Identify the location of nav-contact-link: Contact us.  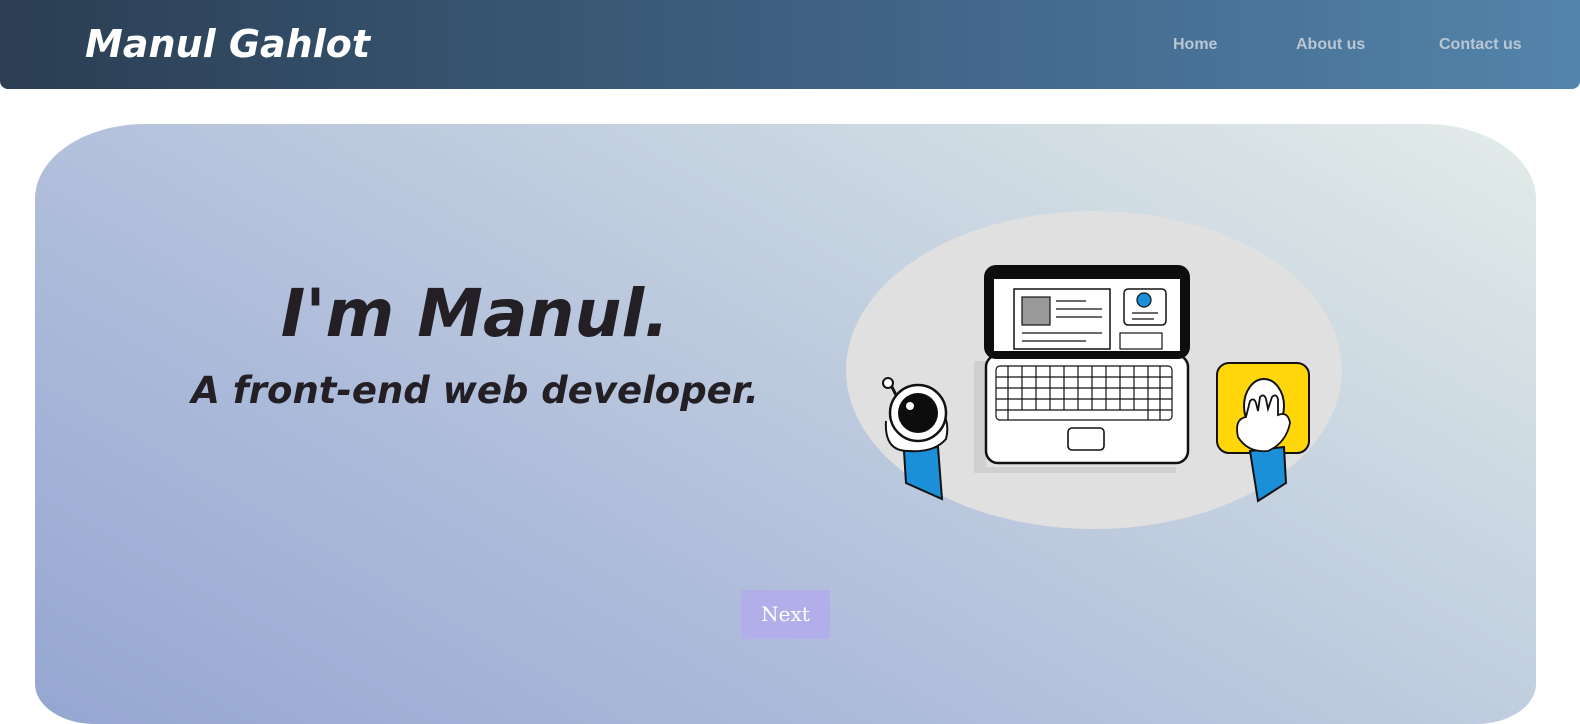
(1480, 45).